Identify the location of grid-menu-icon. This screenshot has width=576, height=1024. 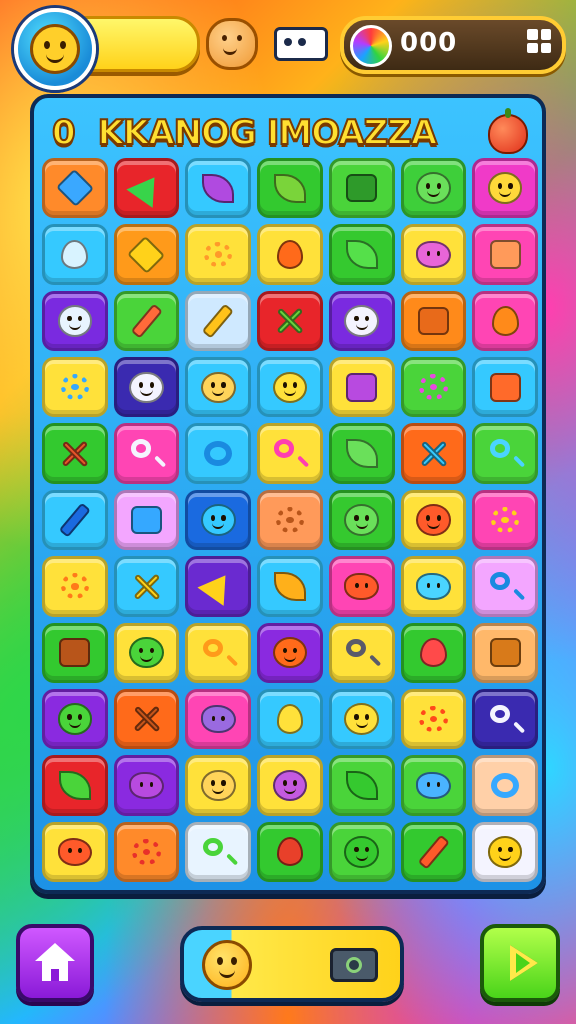
(539, 41).